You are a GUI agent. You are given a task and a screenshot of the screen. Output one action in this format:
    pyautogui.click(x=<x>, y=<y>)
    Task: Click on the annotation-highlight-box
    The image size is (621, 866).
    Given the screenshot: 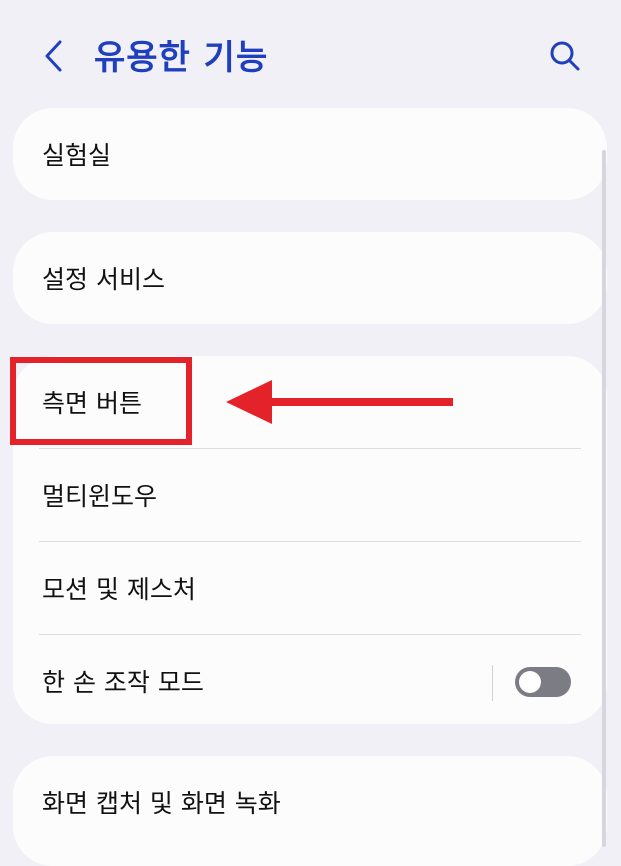 What is the action you would take?
    pyautogui.click(x=101, y=401)
    